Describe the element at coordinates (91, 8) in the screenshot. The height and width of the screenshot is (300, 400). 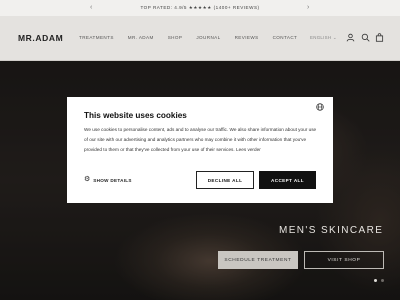
I see `chevron-left-icon: ‹` at that location.